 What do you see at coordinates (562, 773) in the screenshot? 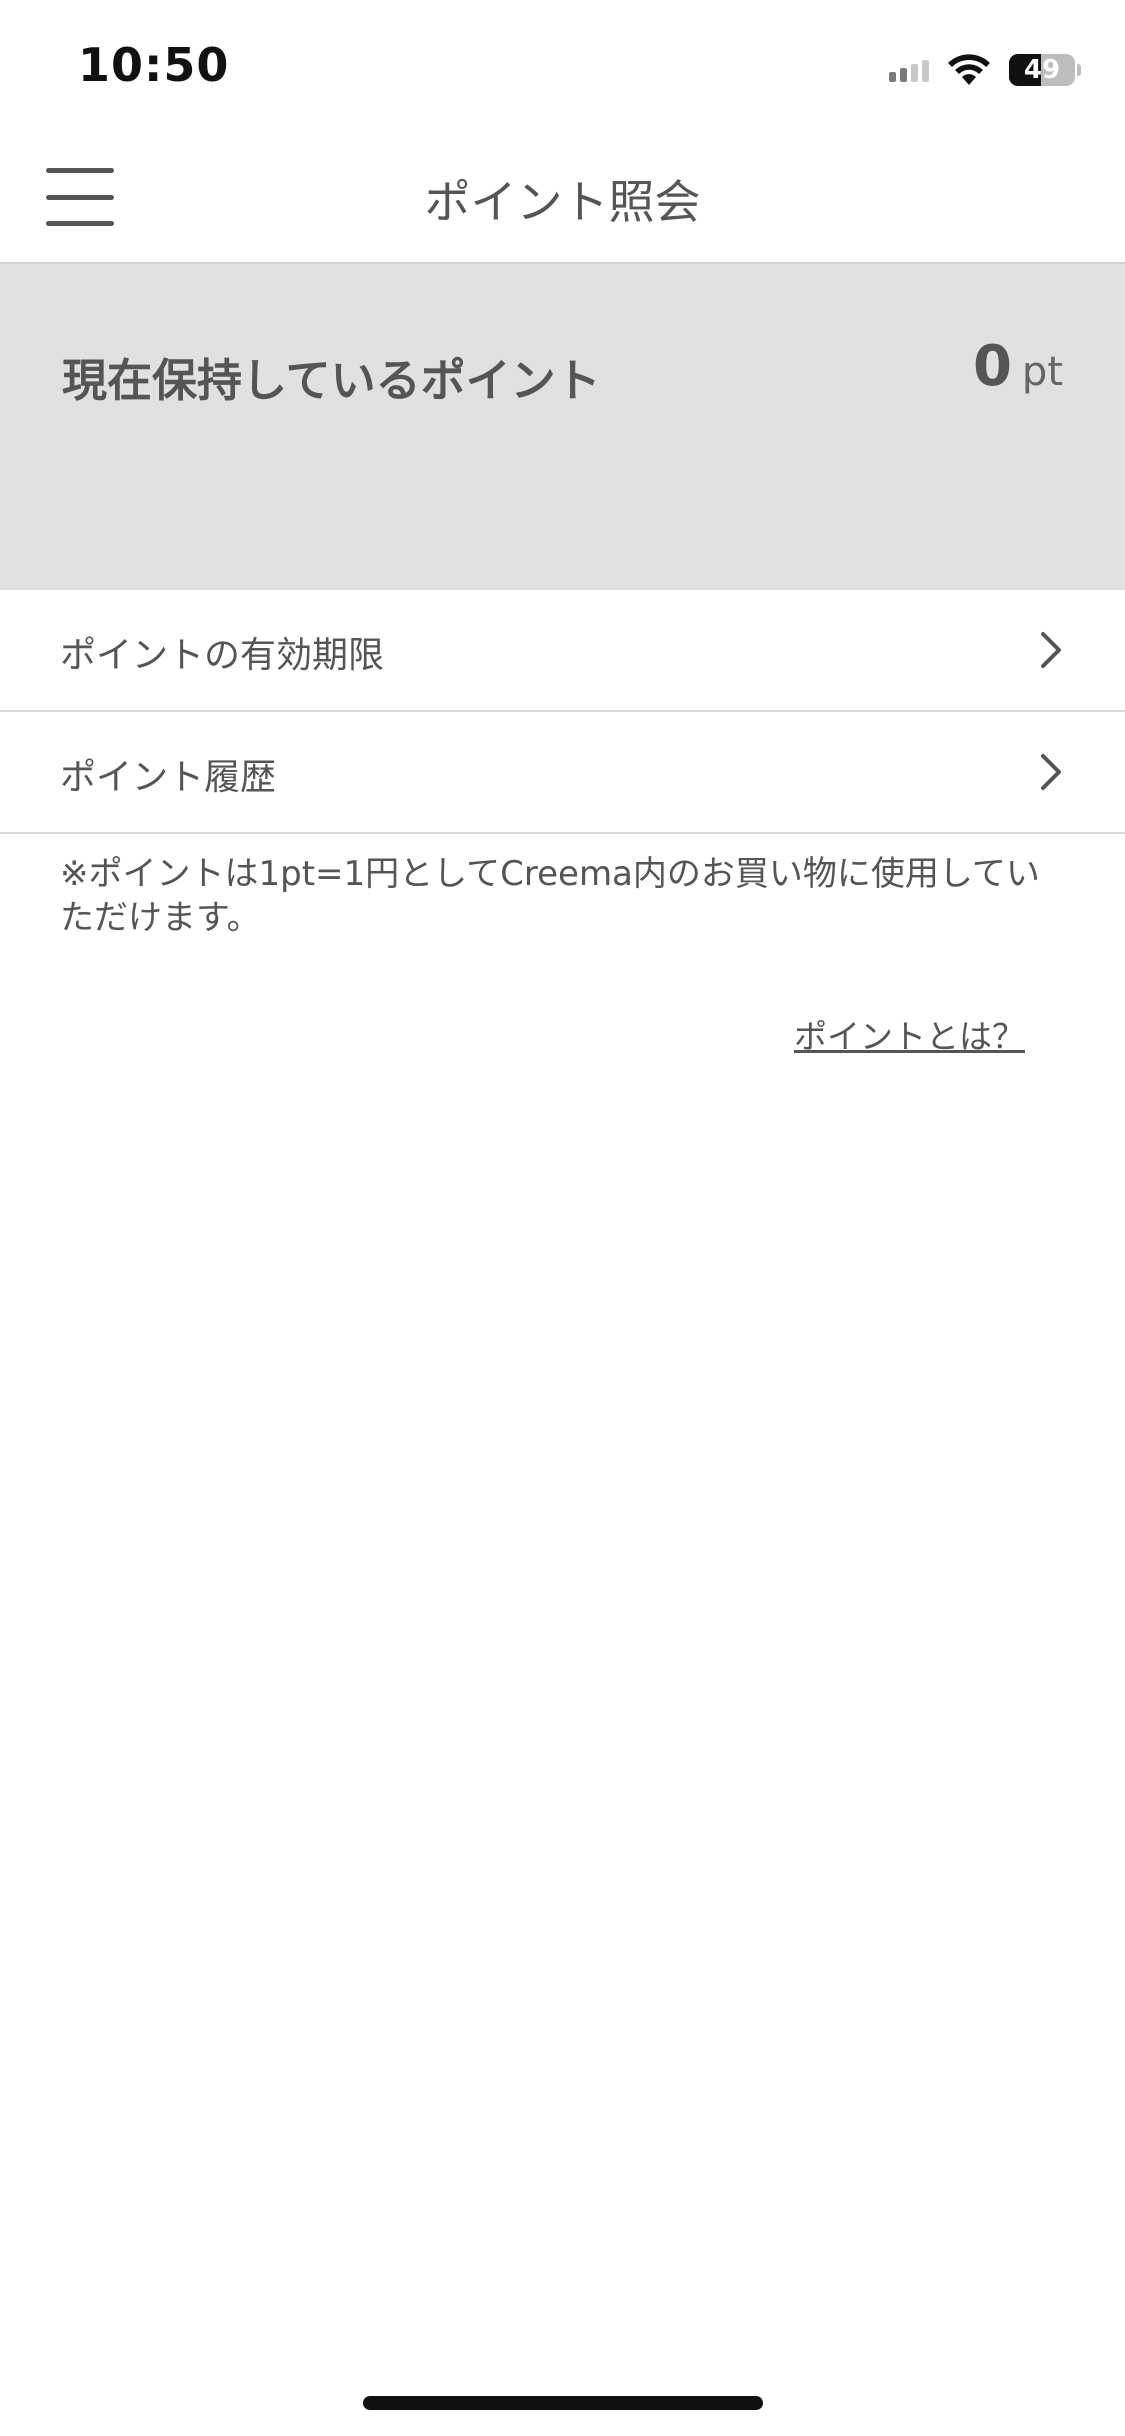
I see `points-history-row: ポイント履歴` at bounding box center [562, 773].